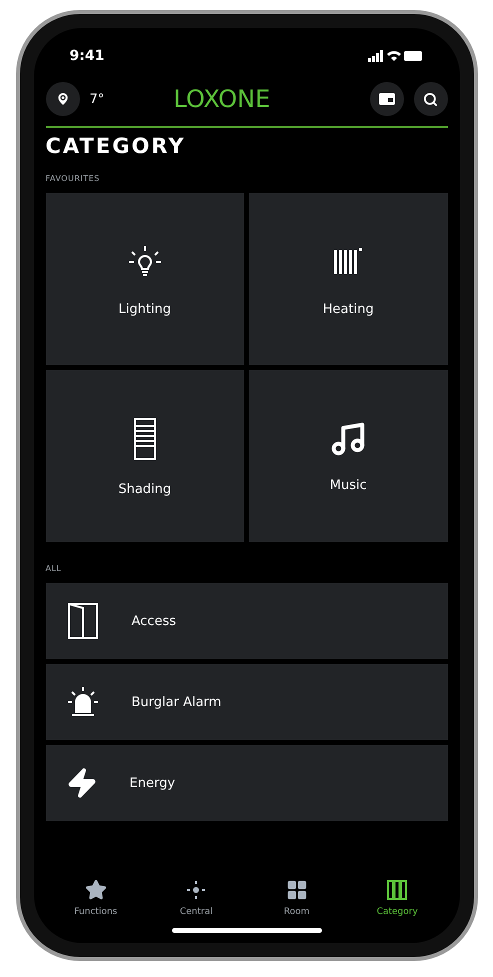  I want to click on category-tile: Music, so click(348, 456).